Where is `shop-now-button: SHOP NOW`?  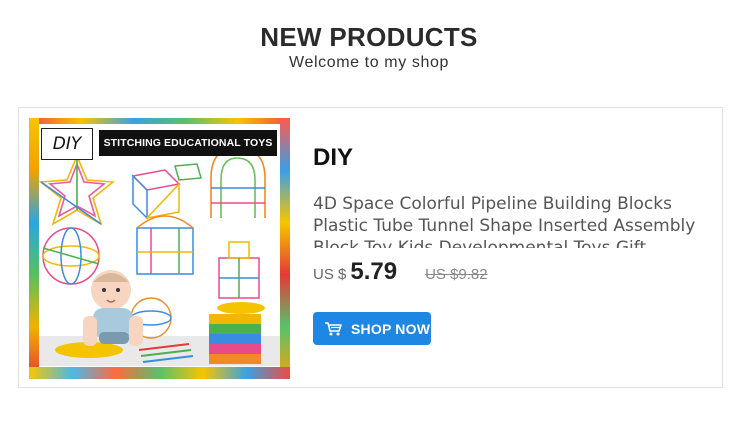 shop-now-button: SHOP NOW is located at coordinates (372, 328).